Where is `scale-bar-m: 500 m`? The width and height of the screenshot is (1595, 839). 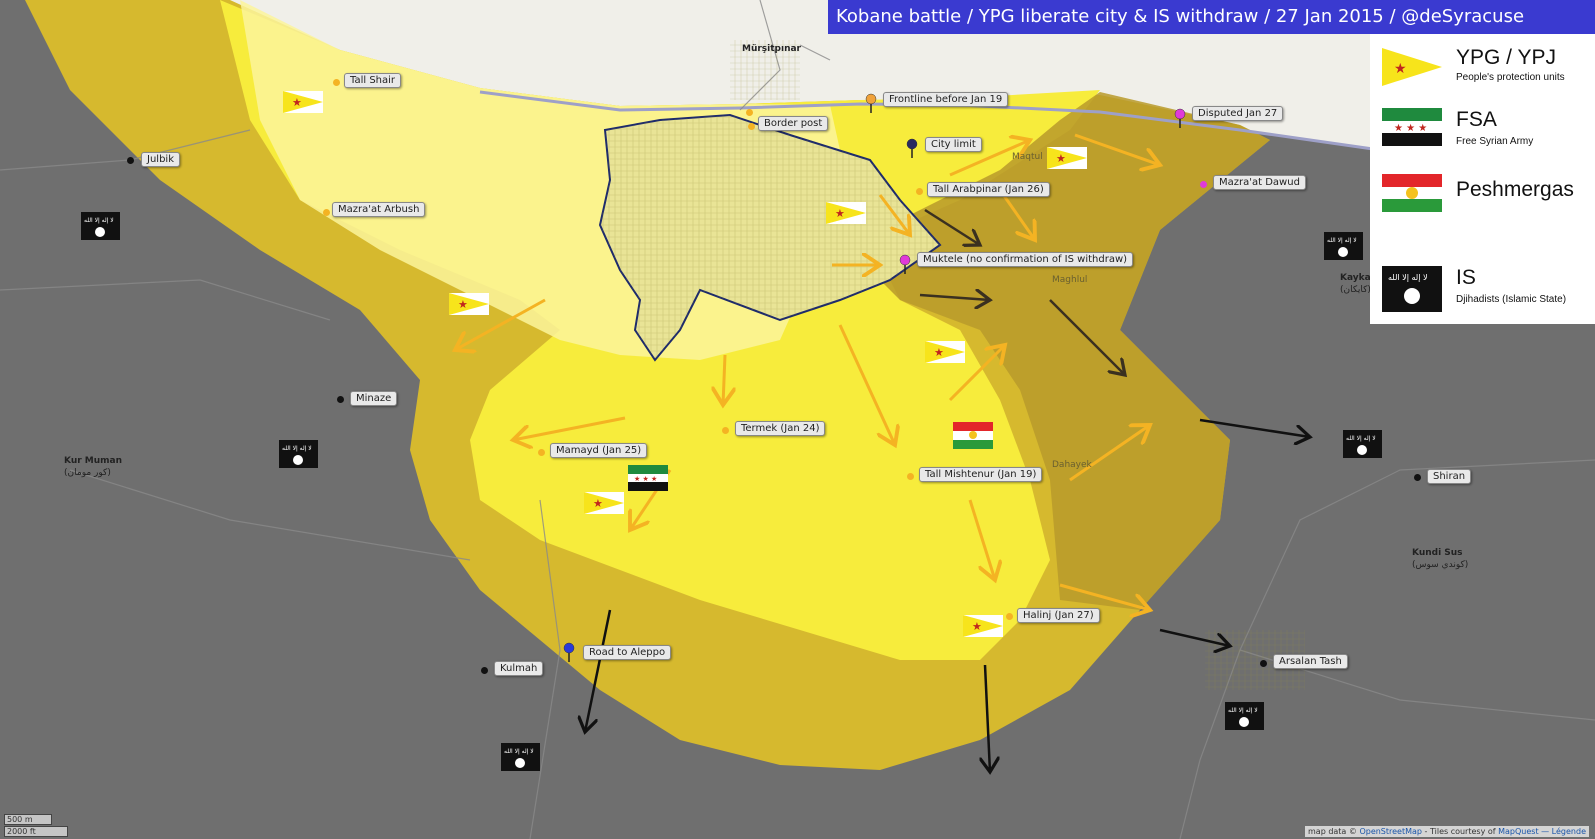
scale-bar-m: 500 m is located at coordinates (28, 819).